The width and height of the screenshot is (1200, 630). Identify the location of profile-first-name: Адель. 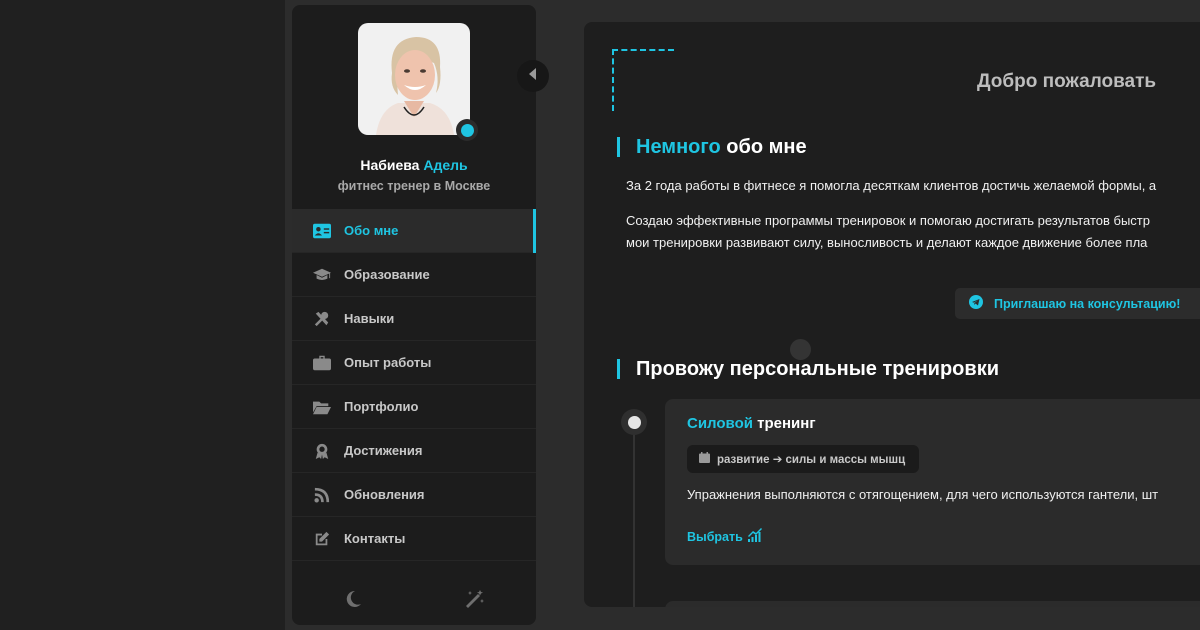
(445, 165).